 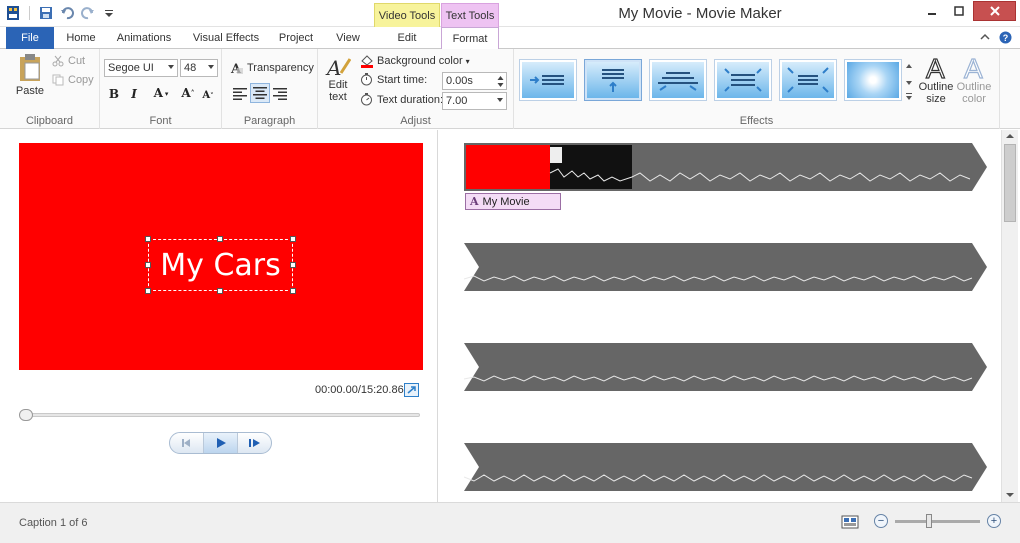 I want to click on play-button, so click(x=221, y=443).